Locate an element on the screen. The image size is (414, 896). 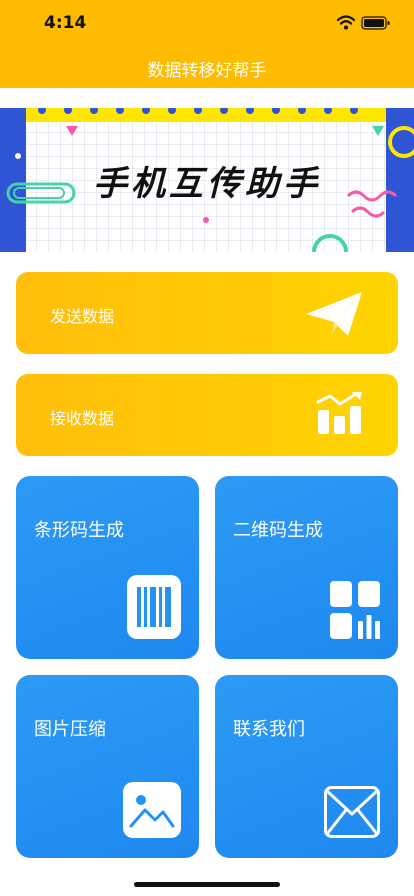
home-indicator is located at coordinates (207, 884).